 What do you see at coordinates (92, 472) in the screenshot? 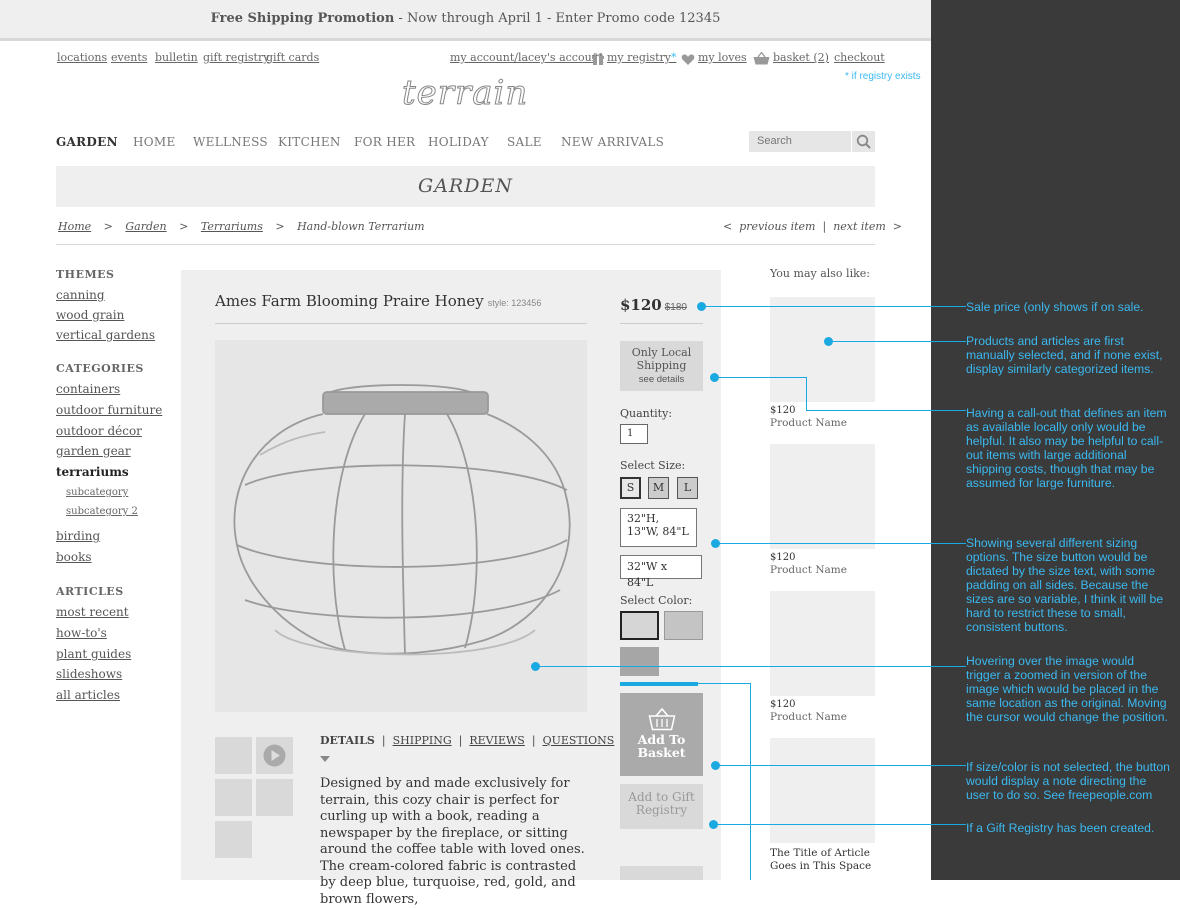
I see `category-link-terrariums: terrariums` at bounding box center [92, 472].